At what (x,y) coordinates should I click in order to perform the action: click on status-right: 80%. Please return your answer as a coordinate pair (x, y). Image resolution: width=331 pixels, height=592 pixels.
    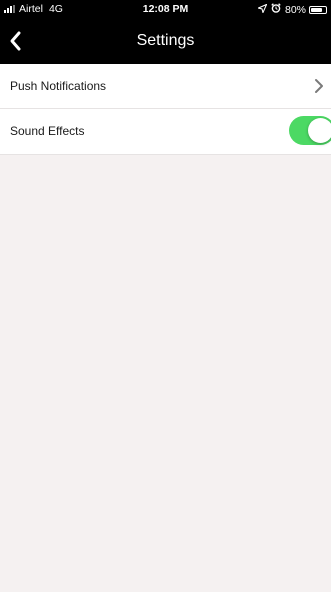
    Looking at the image, I should click on (292, 9).